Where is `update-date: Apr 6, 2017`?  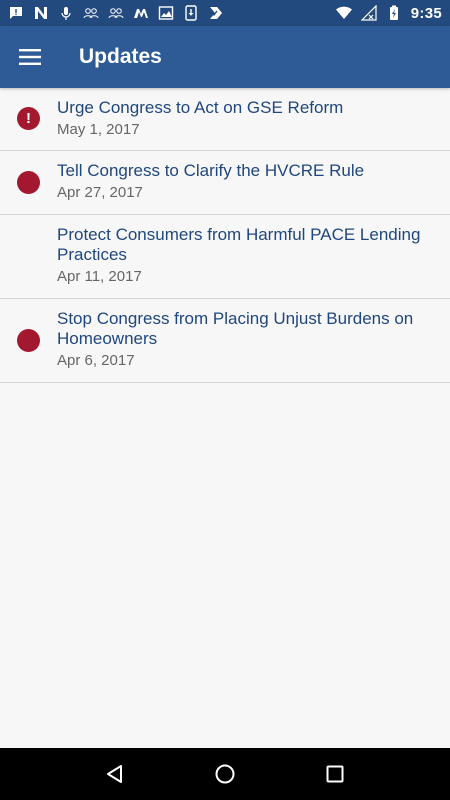
update-date: Apr 6, 2017 is located at coordinates (96, 360).